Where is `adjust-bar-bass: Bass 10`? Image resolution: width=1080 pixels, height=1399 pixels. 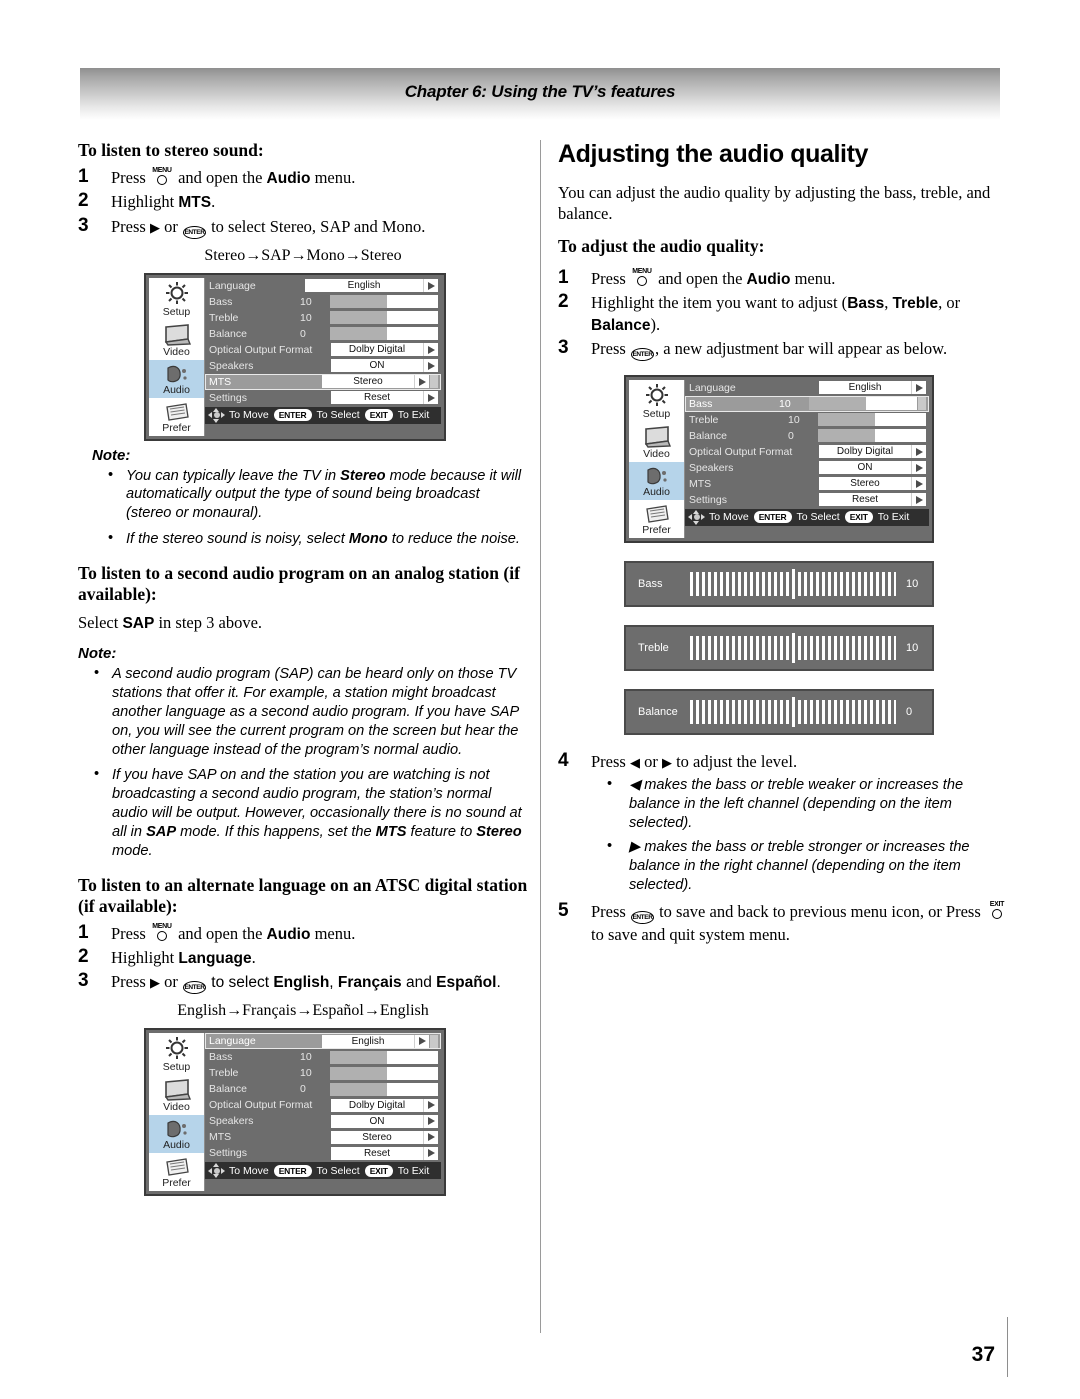 adjust-bar-bass: Bass 10 is located at coordinates (779, 583).